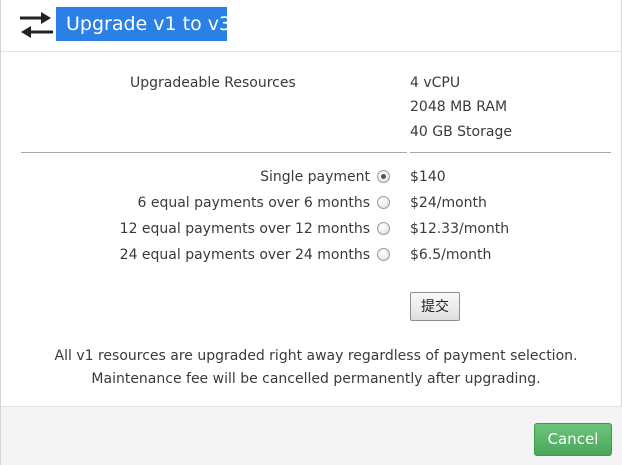 The image size is (622, 465). What do you see at coordinates (459, 107) in the screenshot?
I see `resource-ram: 2048 MB RAM` at bounding box center [459, 107].